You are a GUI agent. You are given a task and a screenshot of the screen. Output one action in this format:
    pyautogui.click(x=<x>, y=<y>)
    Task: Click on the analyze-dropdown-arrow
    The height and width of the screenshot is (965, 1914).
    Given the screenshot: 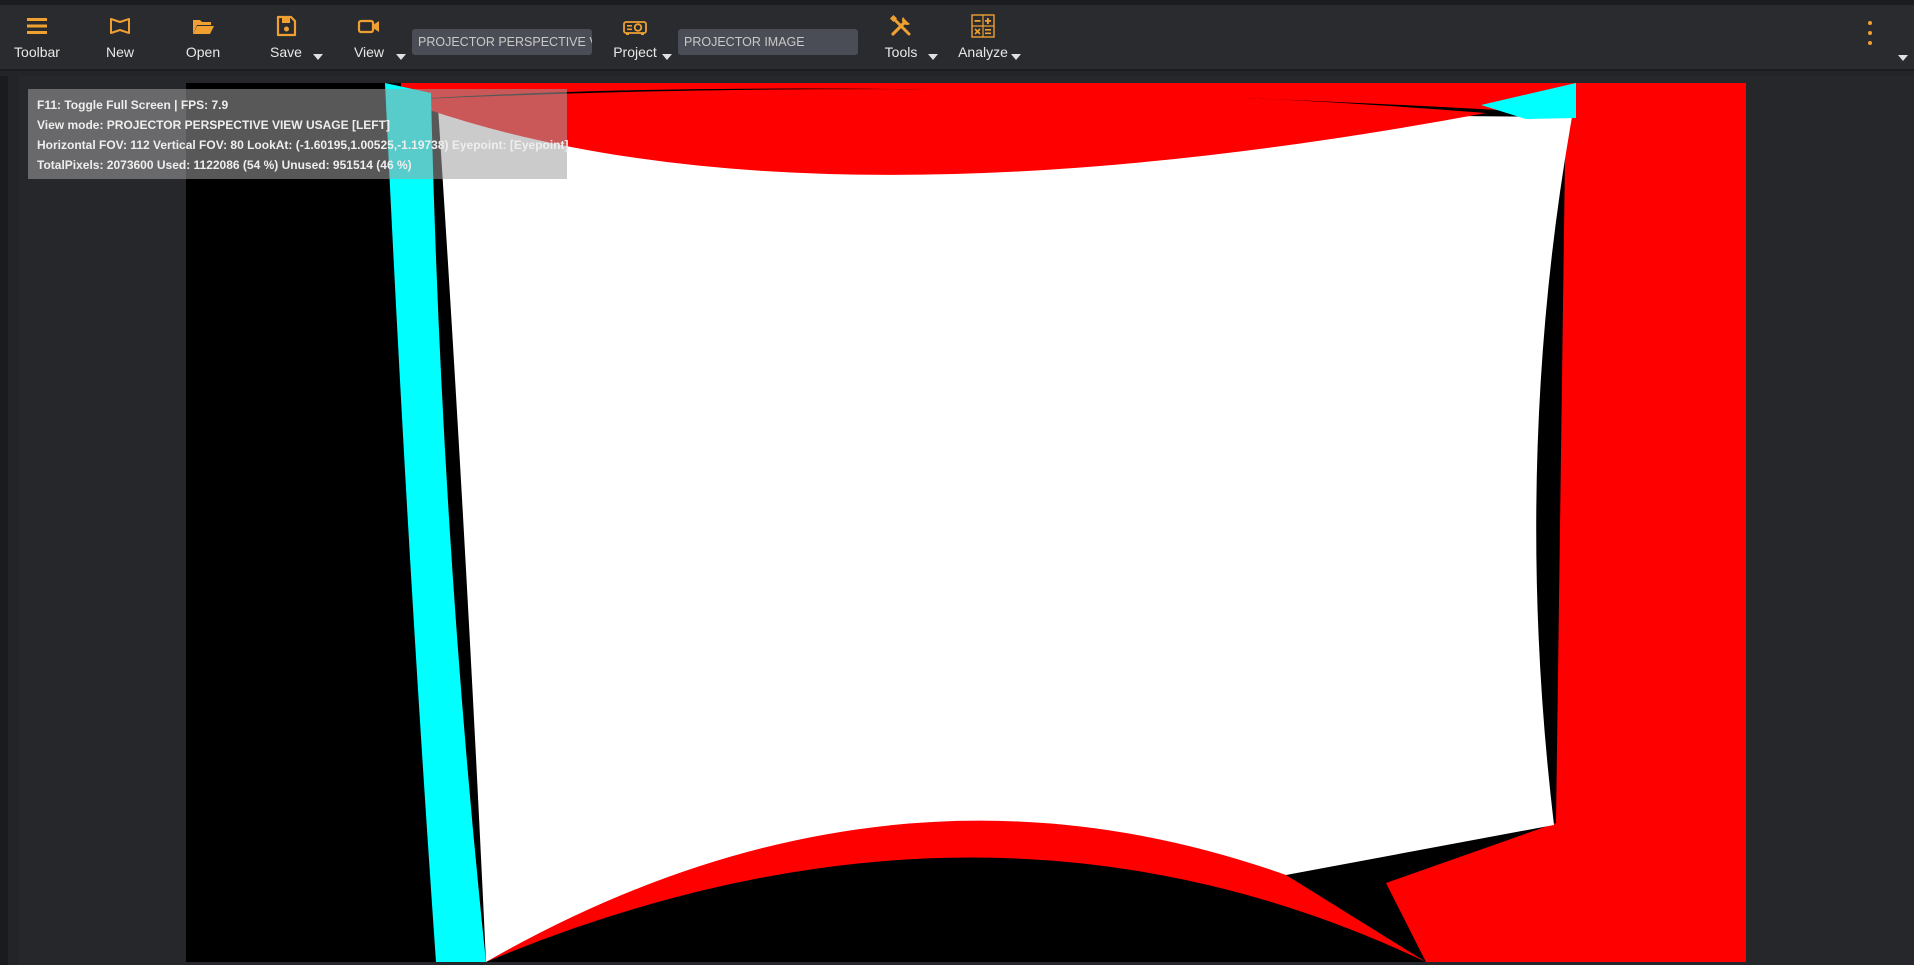 What is the action you would take?
    pyautogui.click(x=1016, y=57)
    